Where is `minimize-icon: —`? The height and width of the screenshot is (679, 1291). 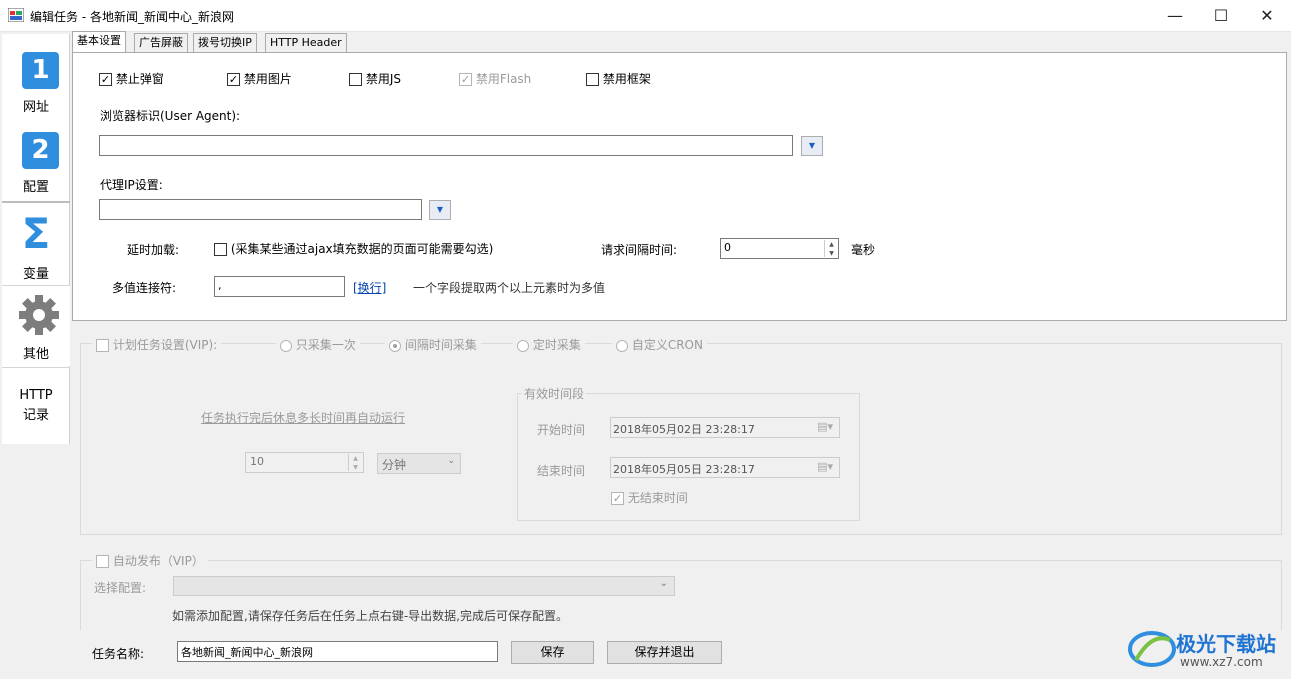 minimize-icon: — is located at coordinates (1175, 15).